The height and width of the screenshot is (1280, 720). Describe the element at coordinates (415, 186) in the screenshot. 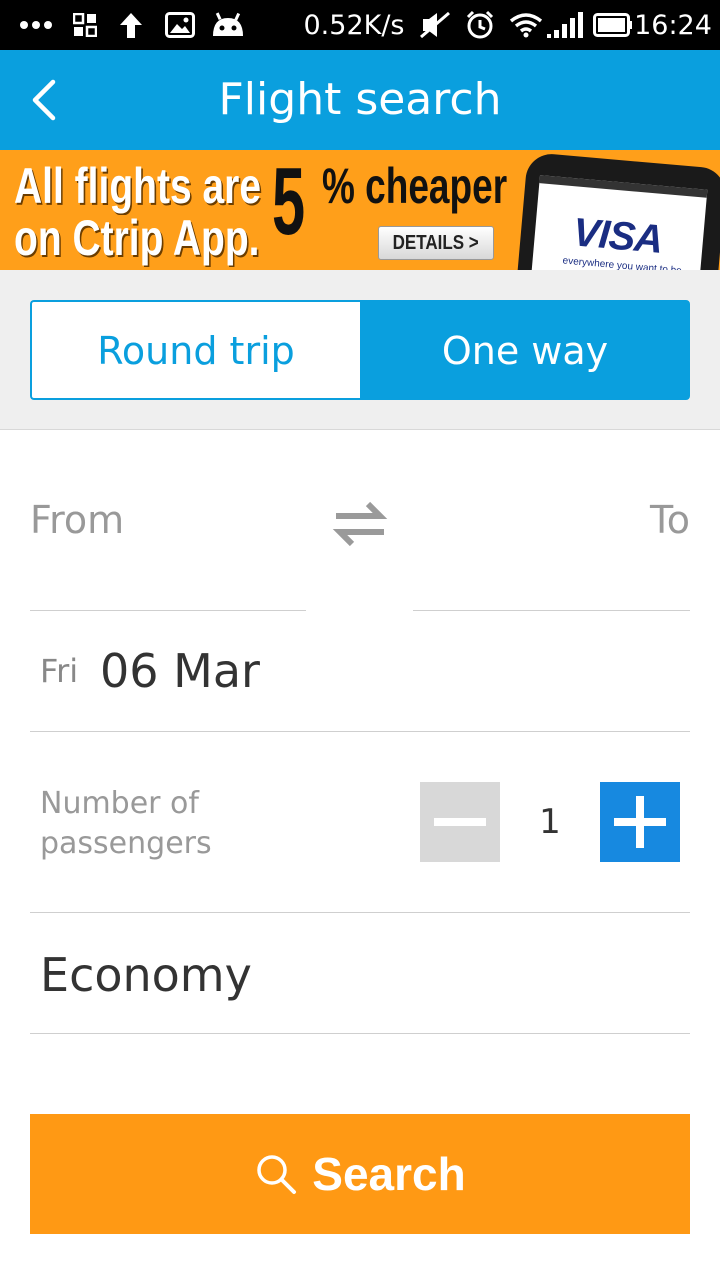

I see `banner-highlight: % cheaper` at that location.